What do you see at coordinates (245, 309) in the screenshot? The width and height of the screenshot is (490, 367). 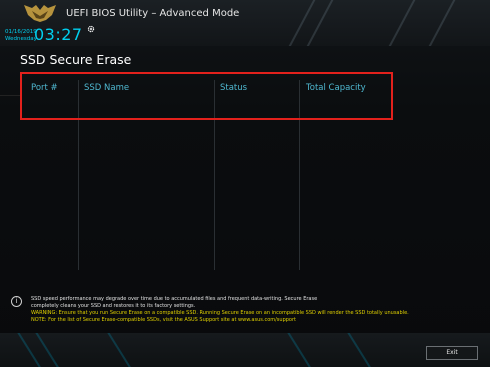 I see `info-panel` at bounding box center [245, 309].